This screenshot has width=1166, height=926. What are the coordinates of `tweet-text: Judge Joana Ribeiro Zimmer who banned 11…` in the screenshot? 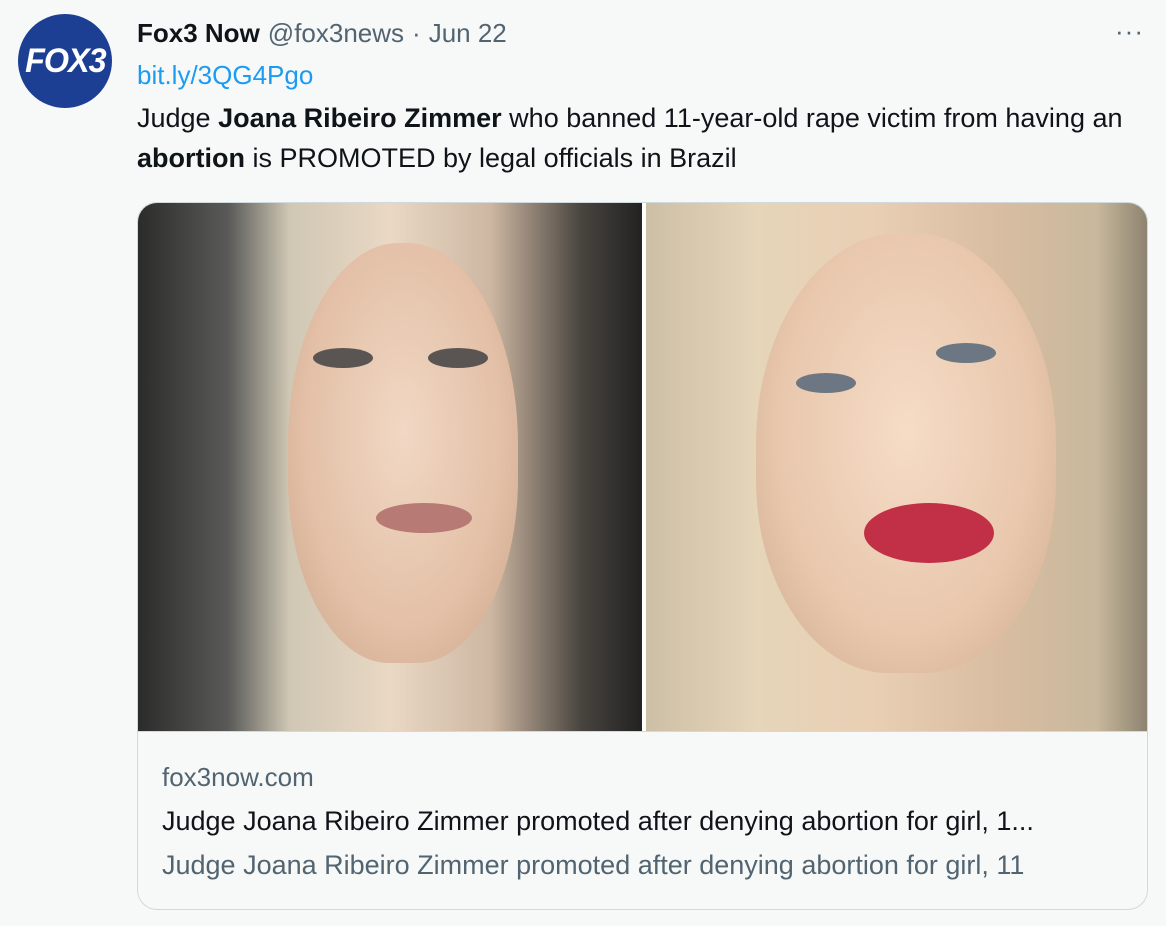 It's located at (637, 138).